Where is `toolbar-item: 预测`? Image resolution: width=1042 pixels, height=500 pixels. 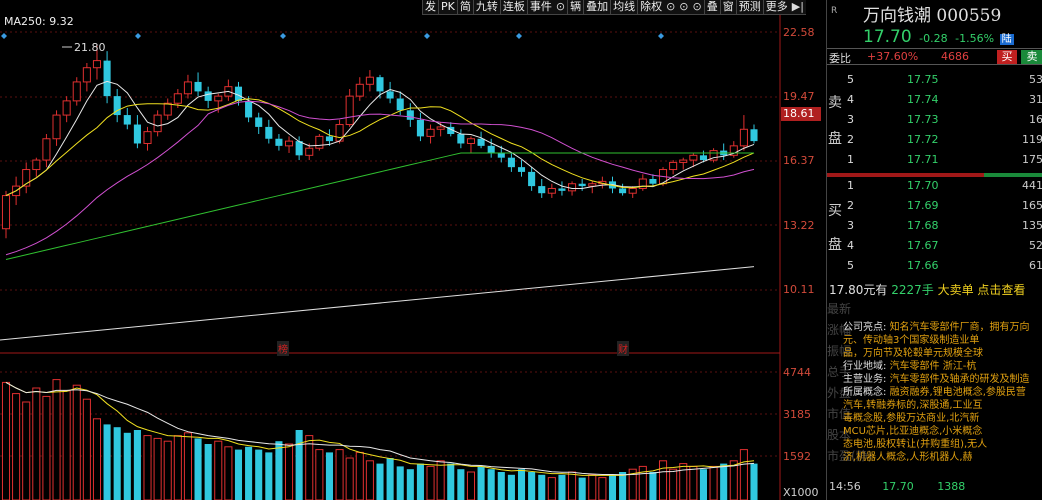
toolbar-item: 预测 is located at coordinates (749, 7).